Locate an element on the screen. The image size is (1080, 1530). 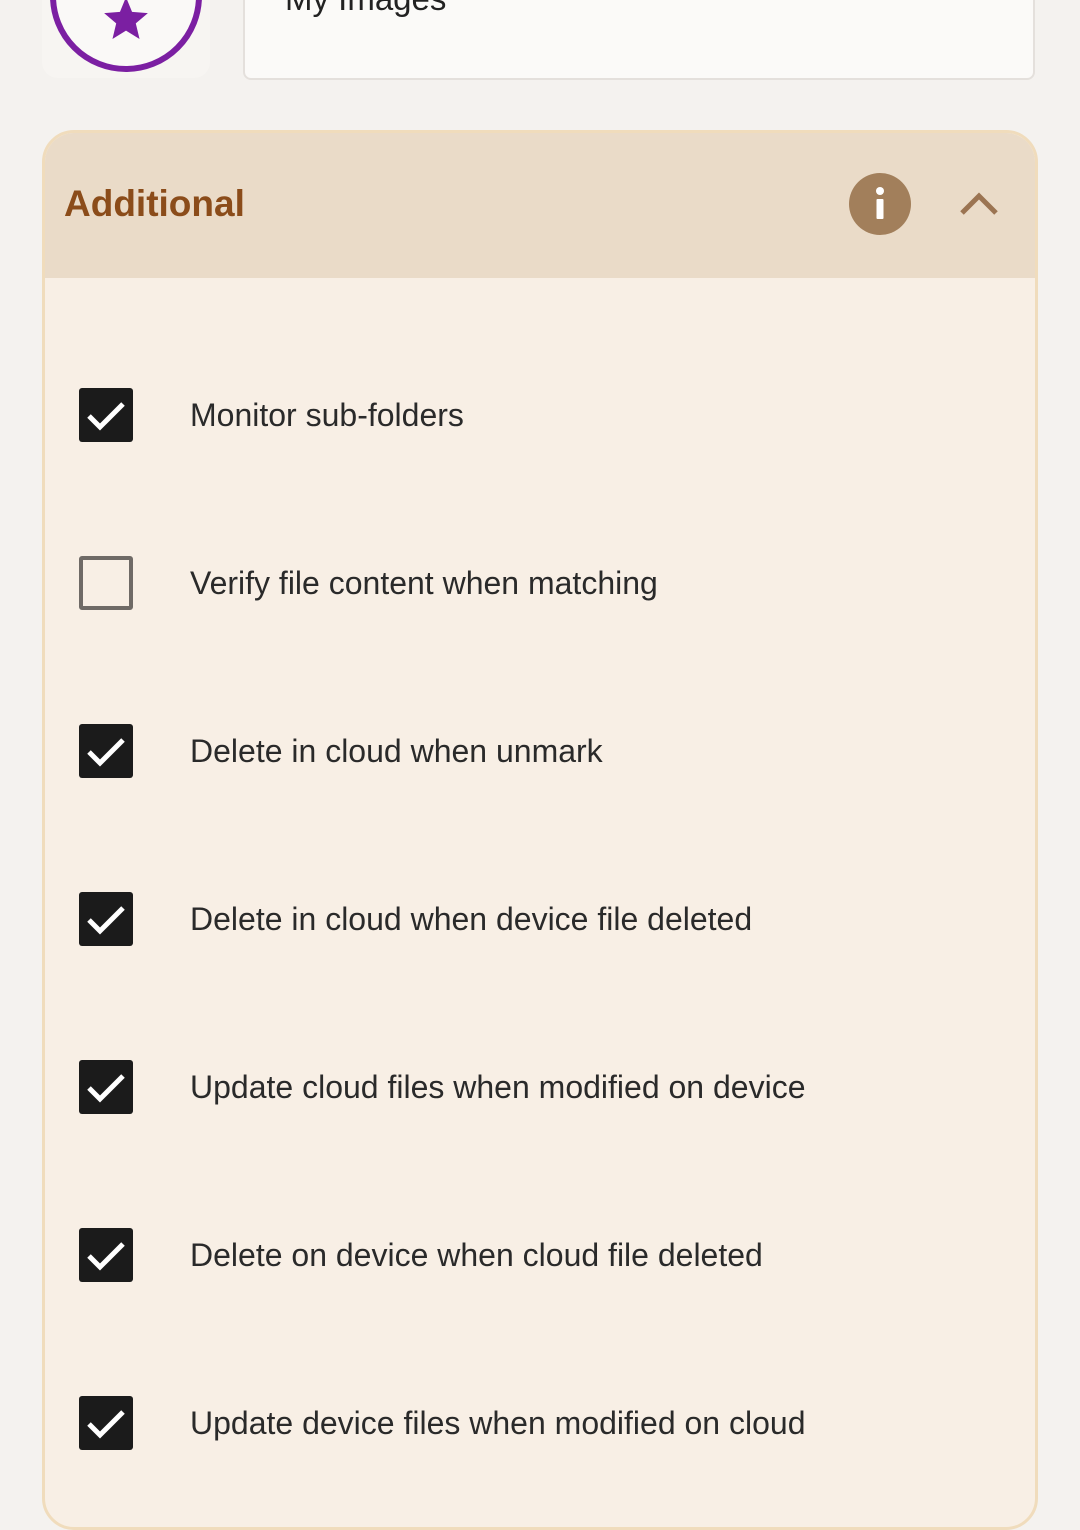
chevron-up-icon is located at coordinates (979, 203).